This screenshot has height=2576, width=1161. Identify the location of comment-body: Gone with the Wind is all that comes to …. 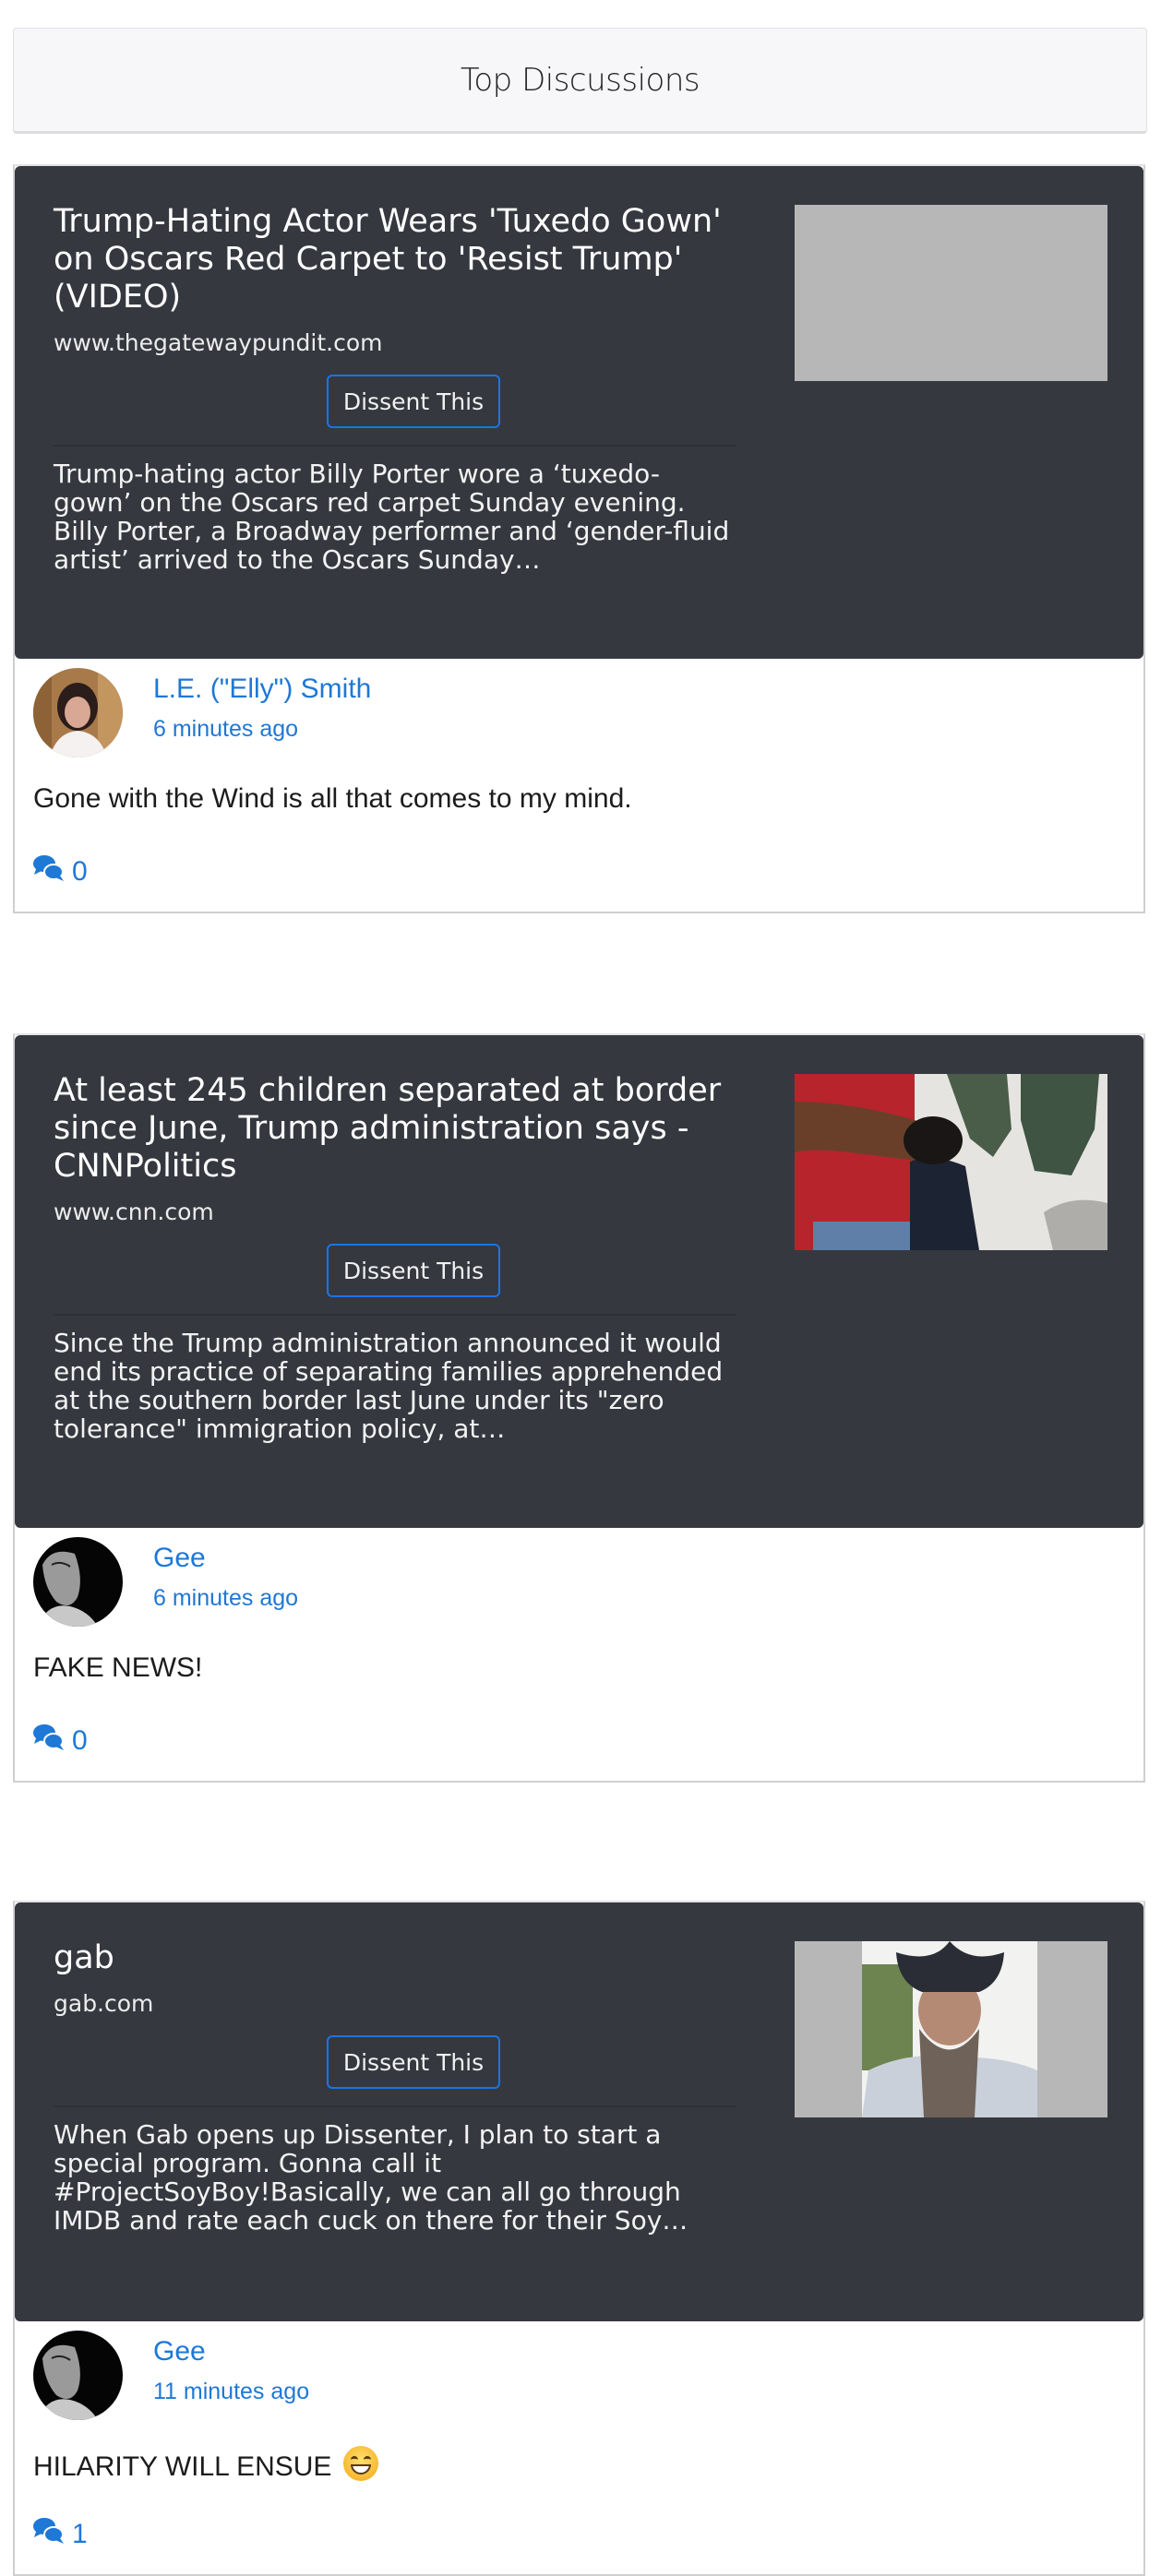
(333, 798).